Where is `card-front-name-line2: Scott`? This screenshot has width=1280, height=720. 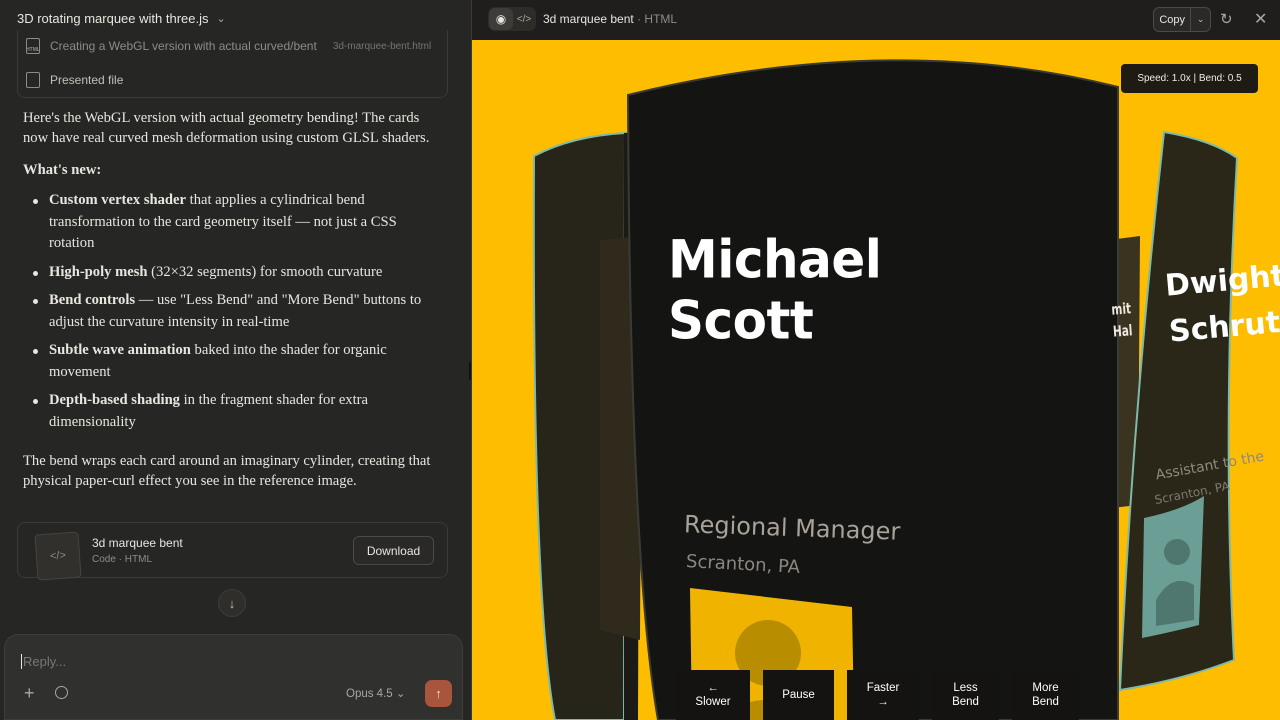
card-front-name-line2: Scott is located at coordinates (741, 320).